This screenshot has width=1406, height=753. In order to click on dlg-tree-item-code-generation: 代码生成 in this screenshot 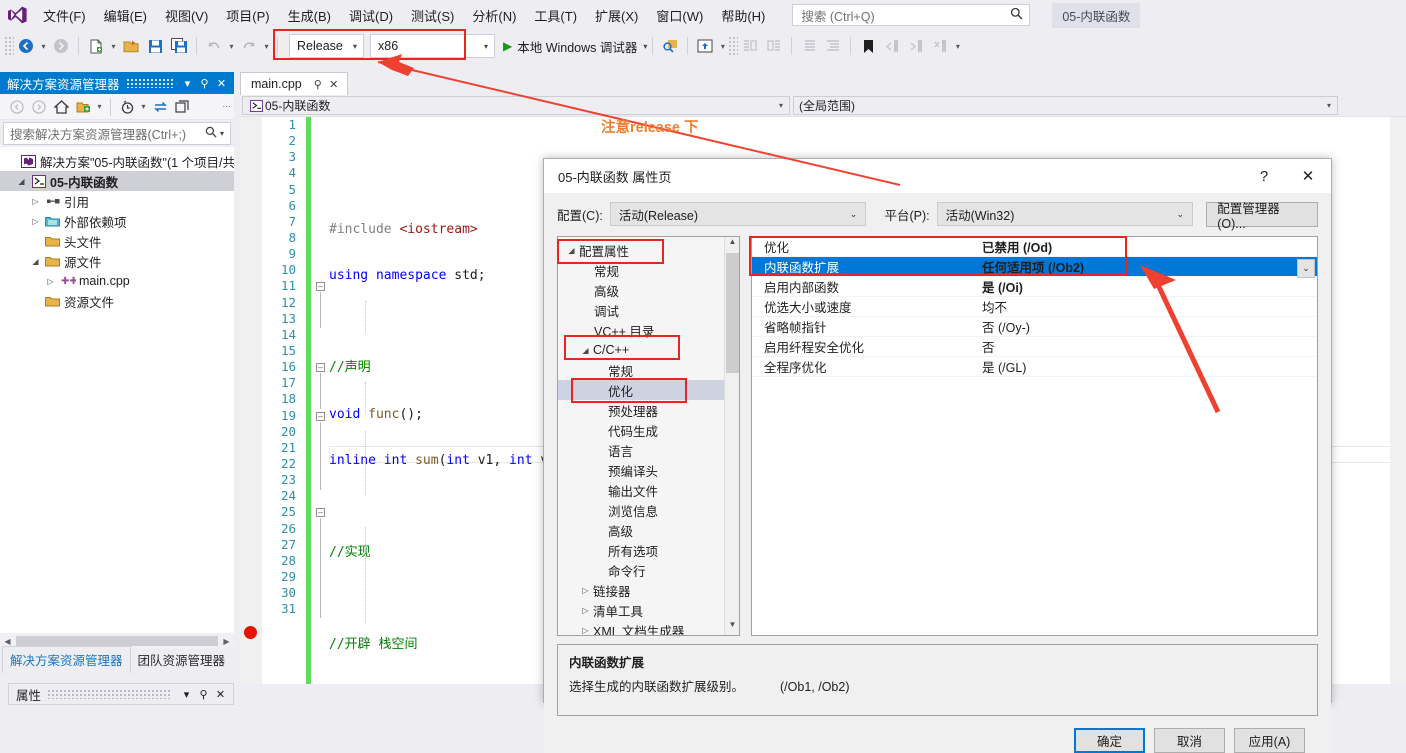, I will do `click(641, 430)`.